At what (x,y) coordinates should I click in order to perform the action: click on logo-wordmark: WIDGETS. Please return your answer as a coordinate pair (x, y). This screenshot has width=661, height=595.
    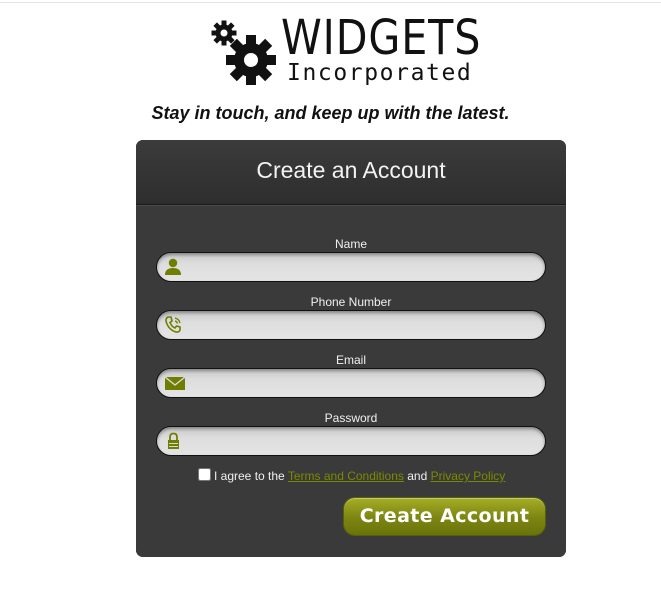
    Looking at the image, I should click on (381, 38).